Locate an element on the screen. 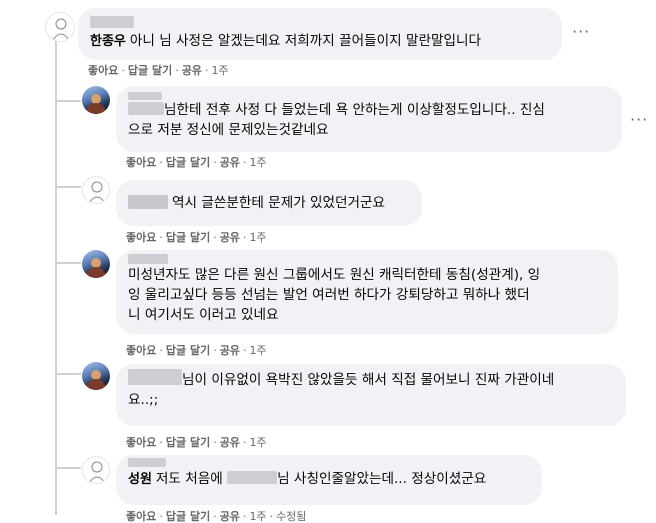  comment-text: 역시 글쓴분한테 문제가 있었던거군요 is located at coordinates (279, 203).